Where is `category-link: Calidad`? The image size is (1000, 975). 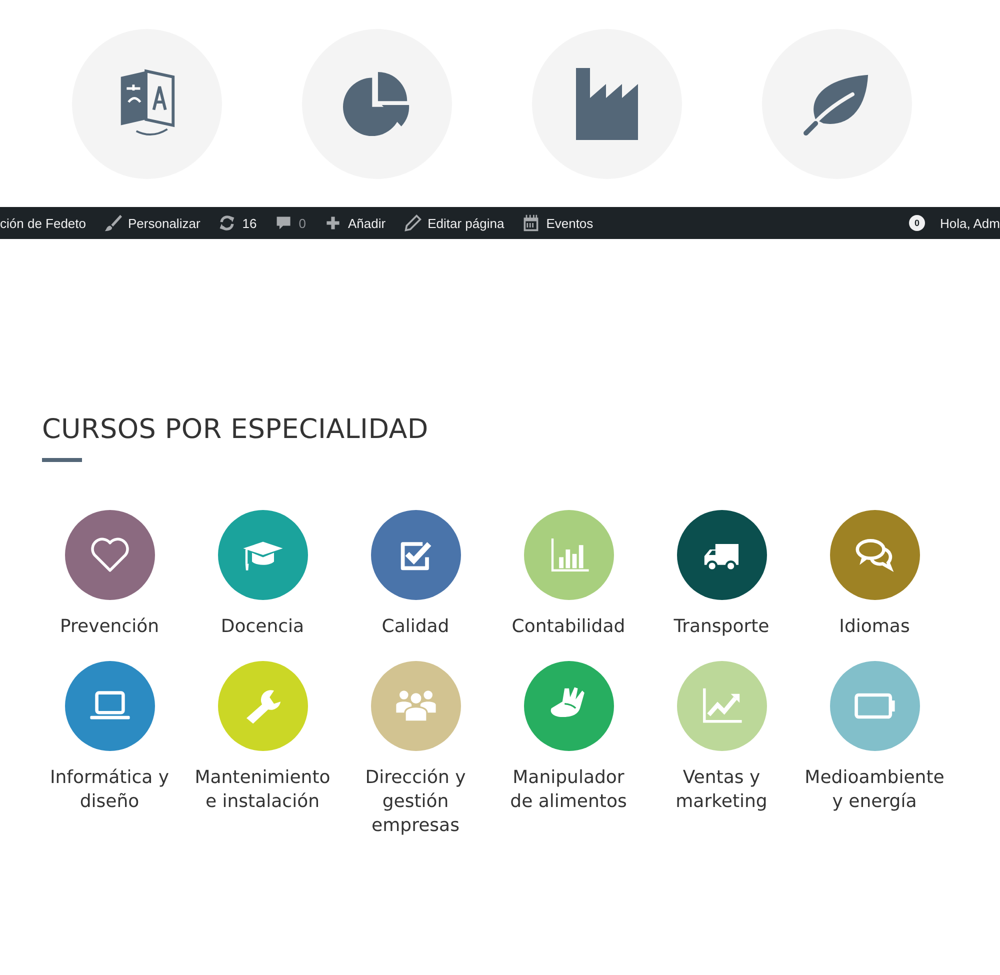
category-link: Calidad is located at coordinates (416, 627).